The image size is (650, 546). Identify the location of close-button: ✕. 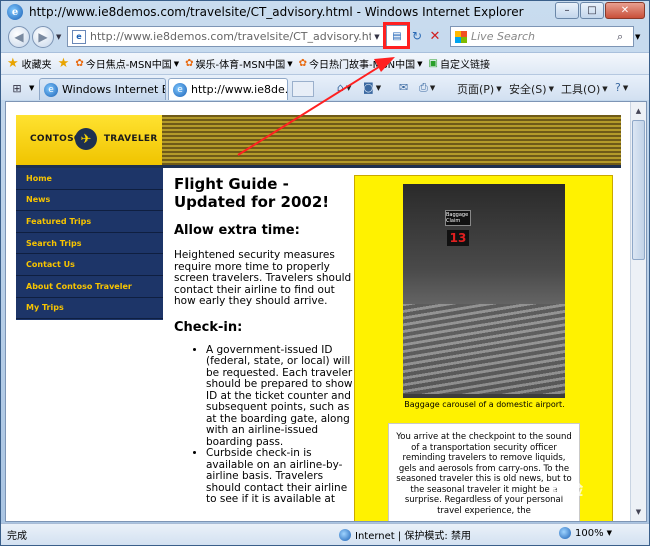
(625, 10).